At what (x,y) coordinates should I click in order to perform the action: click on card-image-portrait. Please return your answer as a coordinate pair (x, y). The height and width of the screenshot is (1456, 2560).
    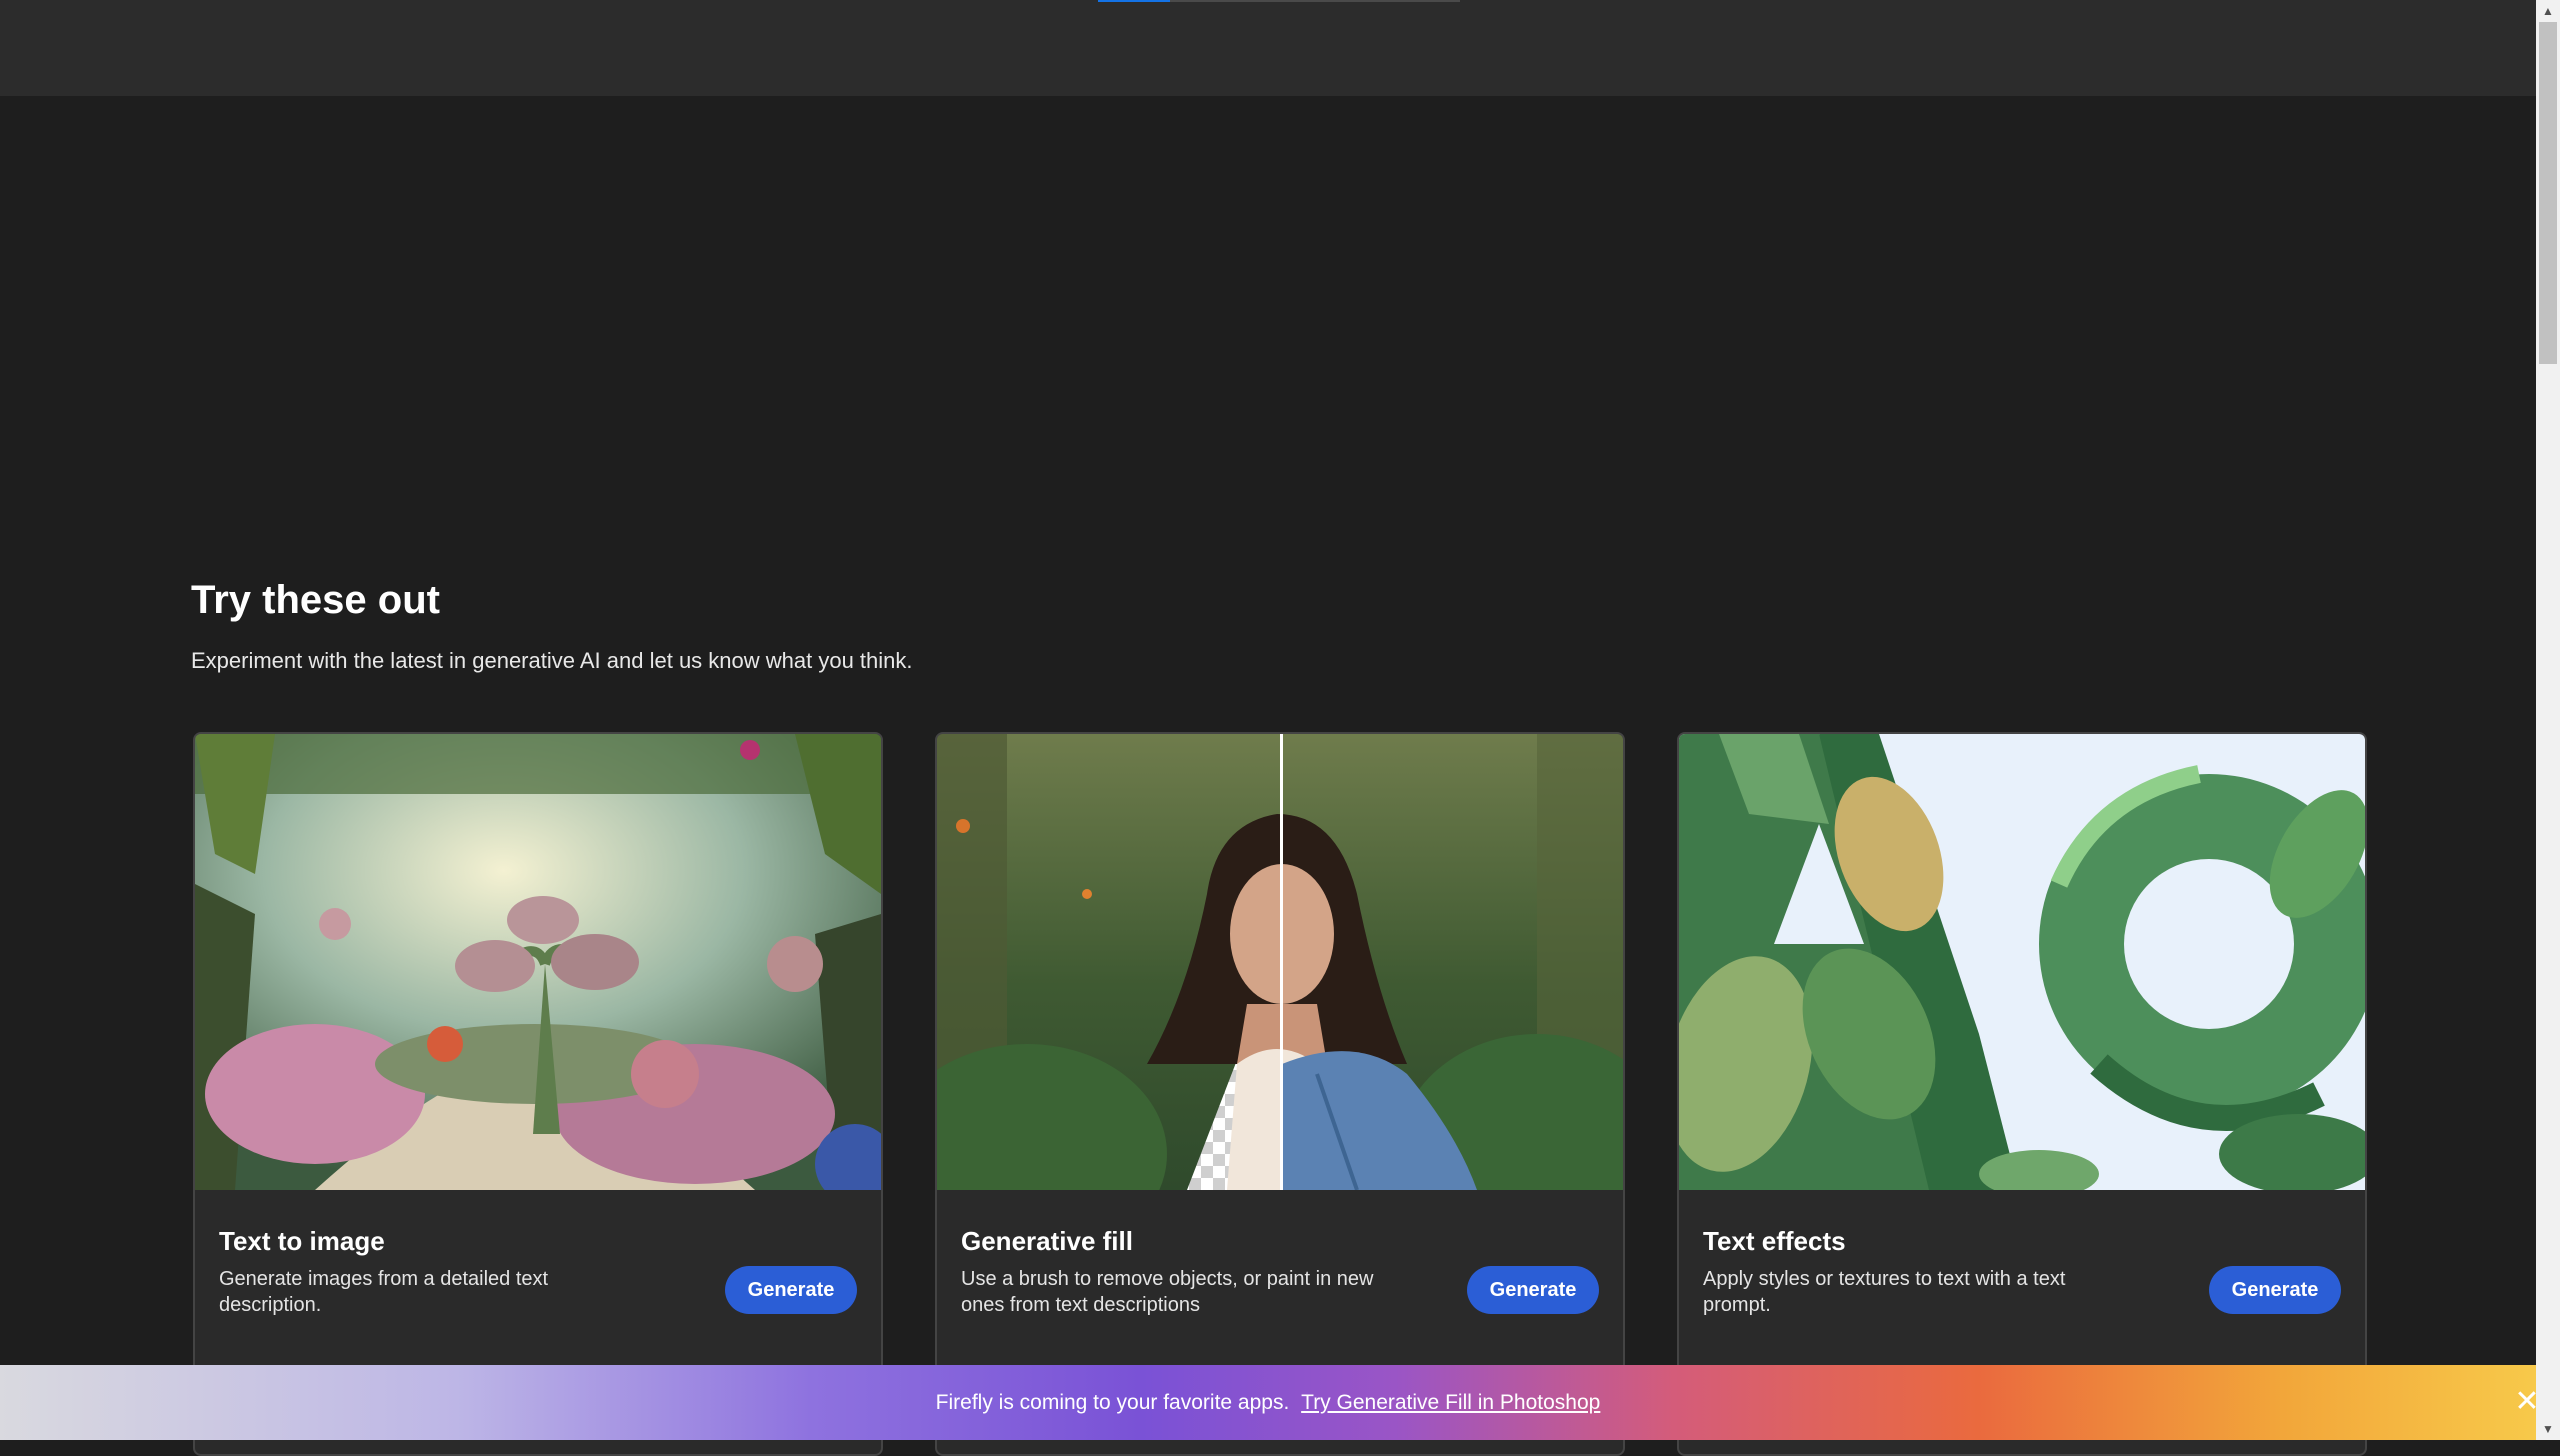
    Looking at the image, I should click on (1280, 962).